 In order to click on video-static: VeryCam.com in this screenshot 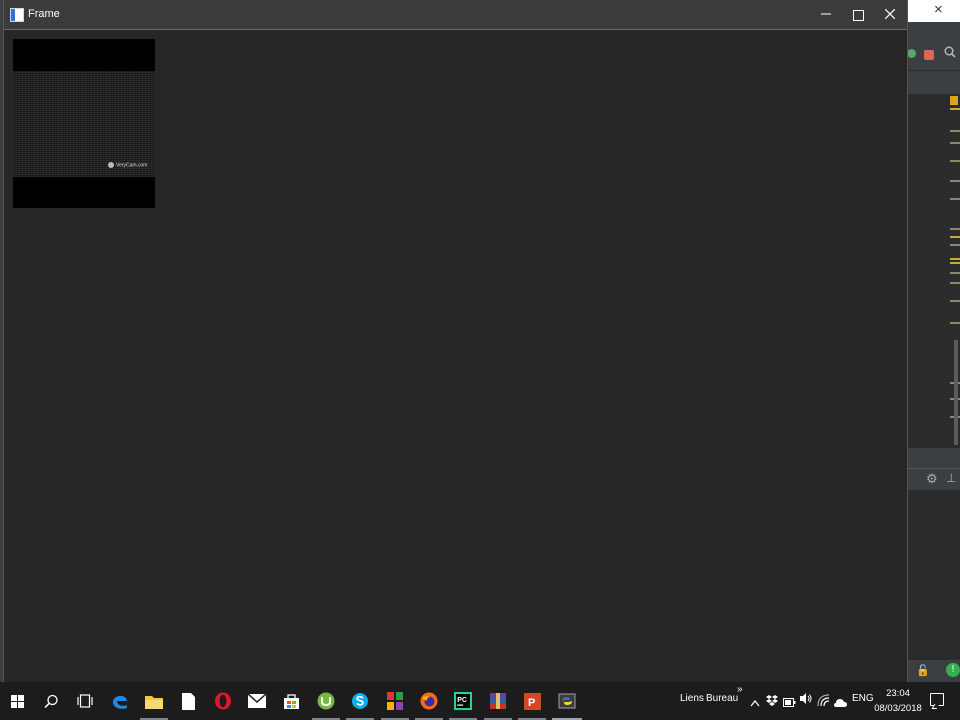, I will do `click(84, 124)`.